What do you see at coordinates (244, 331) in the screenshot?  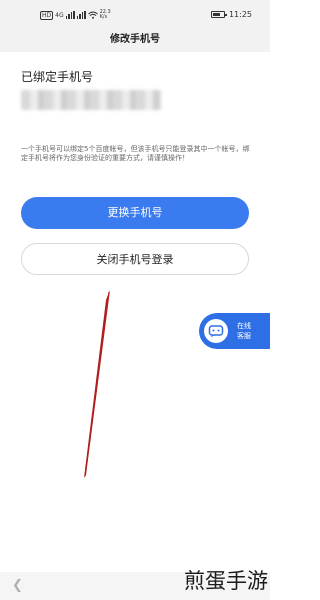 I see `online-service-label: 在线 客服` at bounding box center [244, 331].